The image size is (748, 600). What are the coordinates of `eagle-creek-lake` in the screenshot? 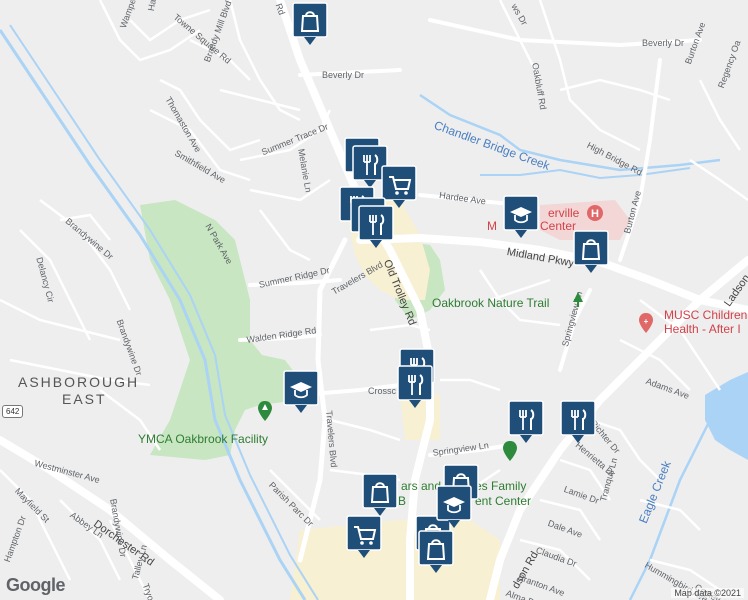 It's located at (726, 416).